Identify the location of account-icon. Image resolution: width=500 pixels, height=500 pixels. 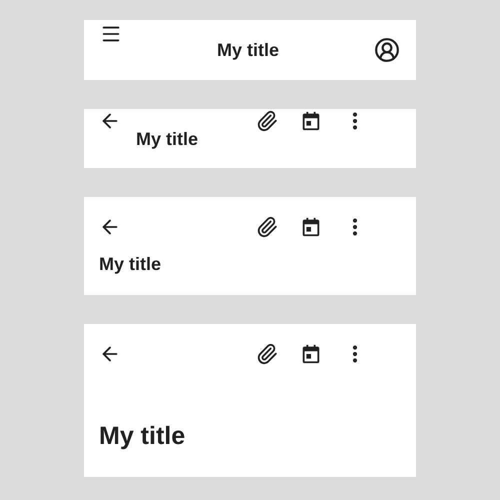
(387, 50).